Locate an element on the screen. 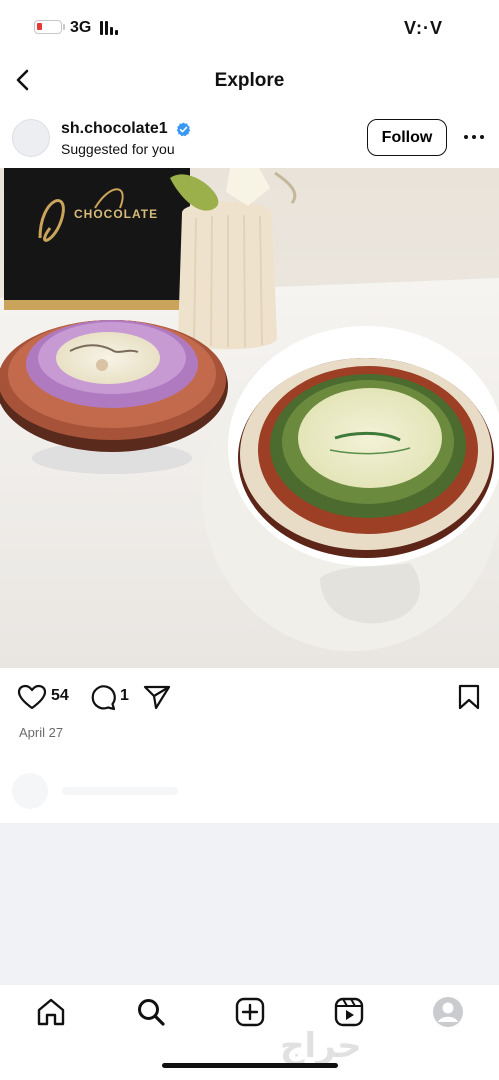  bookmark-icon is located at coordinates (470, 697).